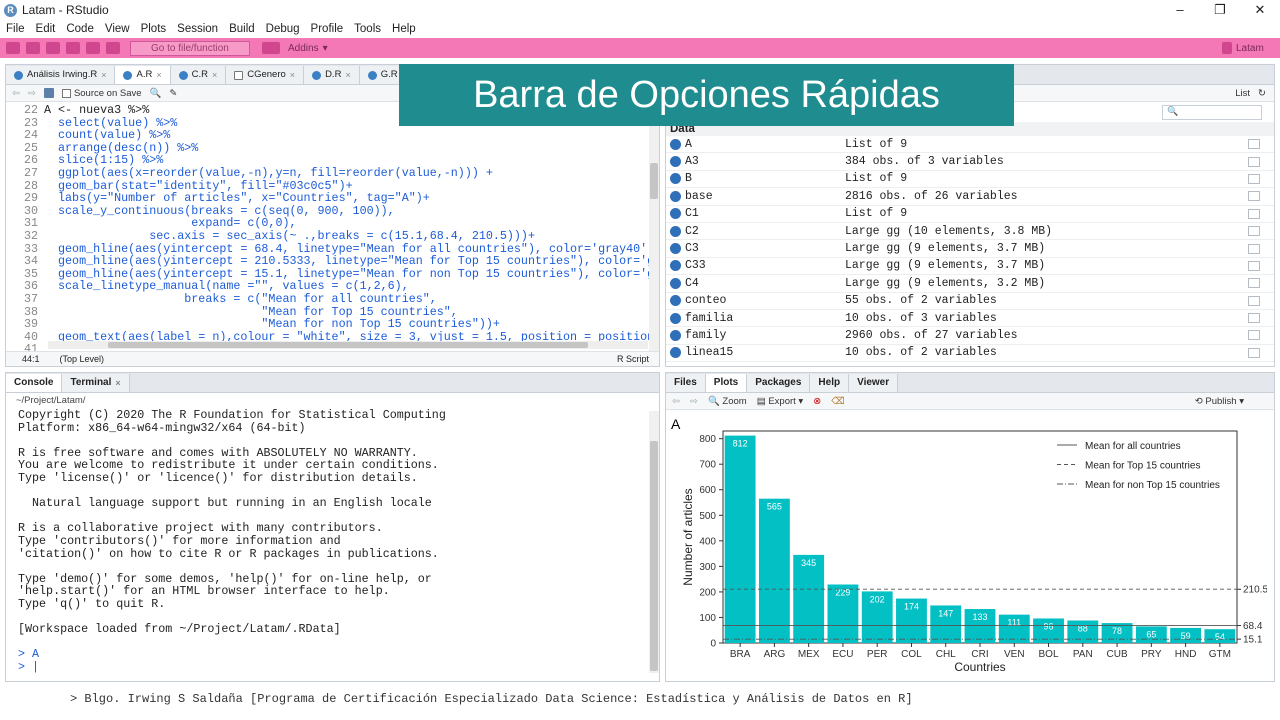  What do you see at coordinates (633, 359) in the screenshot?
I see `file-type-selector: R Script` at bounding box center [633, 359].